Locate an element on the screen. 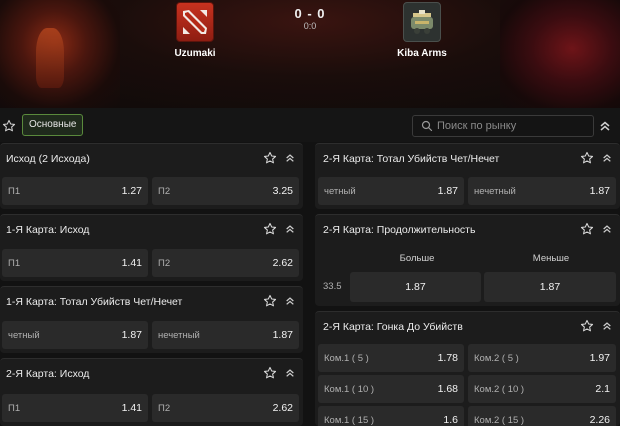  odd-value: 1.6 is located at coordinates (450, 420).